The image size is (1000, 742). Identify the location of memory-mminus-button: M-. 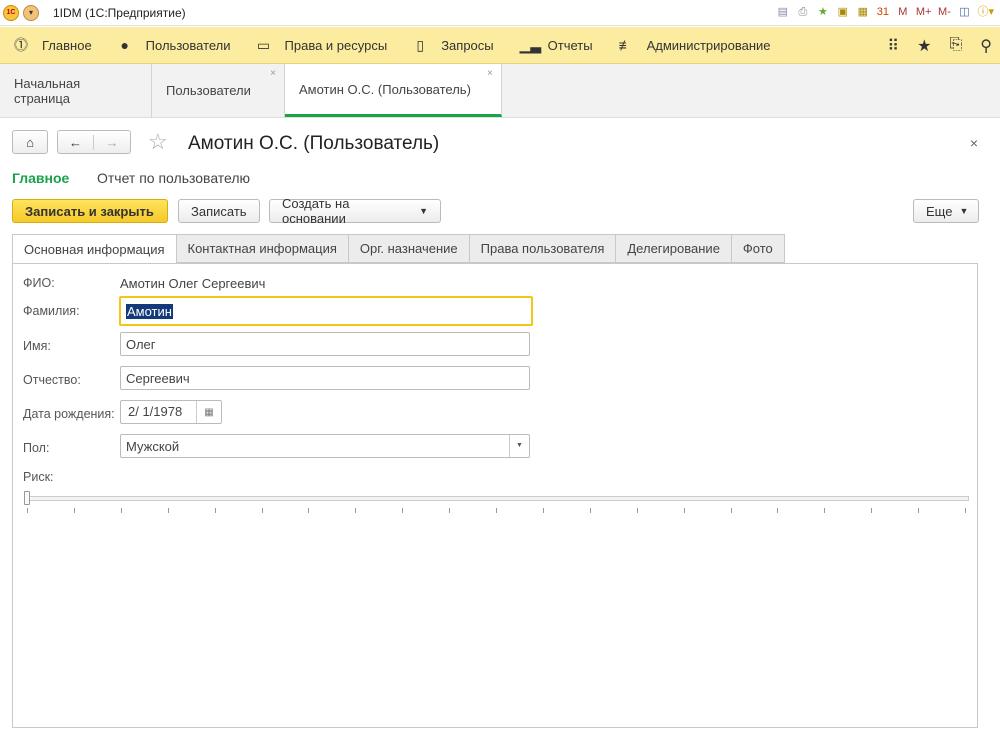
(944, 12).